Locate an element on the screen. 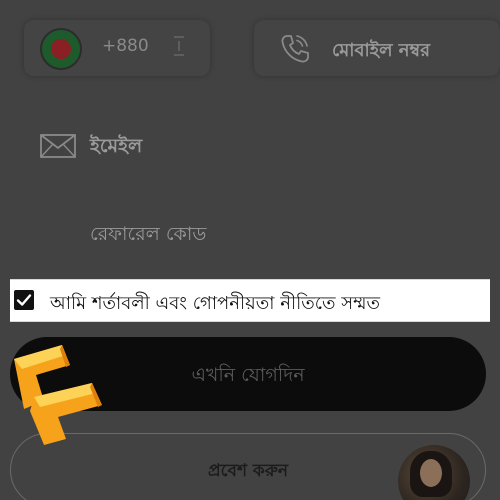  terms-agreement-row: আমি শর্তাবলী এবং গোপনীয়তা নীতিতে সম্মত is located at coordinates (250, 300).